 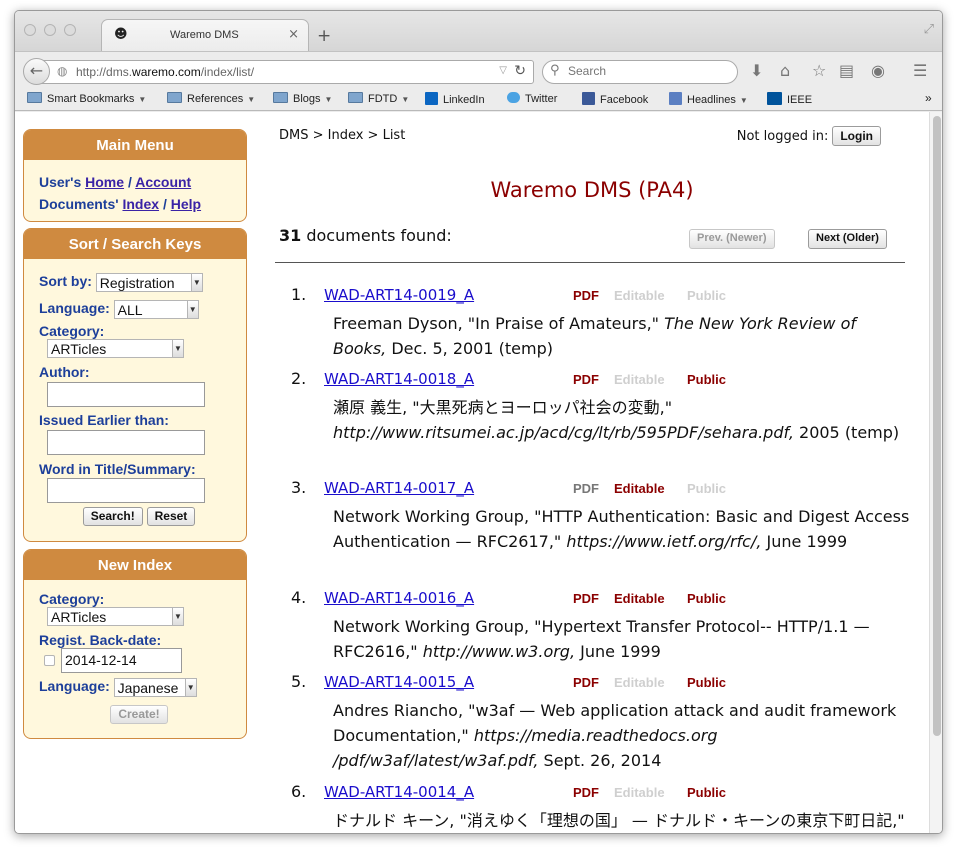 What do you see at coordinates (399, 682) in the screenshot?
I see `document-id-link: WAD-ART14-0015_A` at bounding box center [399, 682].